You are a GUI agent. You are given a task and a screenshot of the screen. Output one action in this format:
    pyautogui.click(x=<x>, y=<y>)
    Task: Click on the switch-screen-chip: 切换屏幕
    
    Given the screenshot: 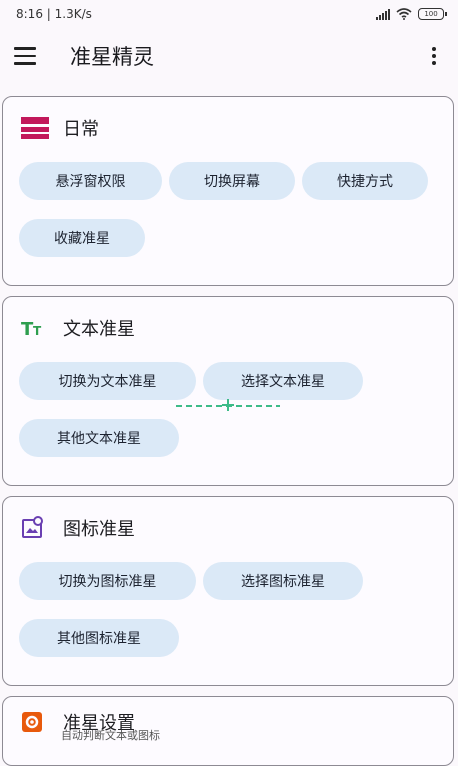 What is the action you would take?
    pyautogui.click(x=232, y=181)
    